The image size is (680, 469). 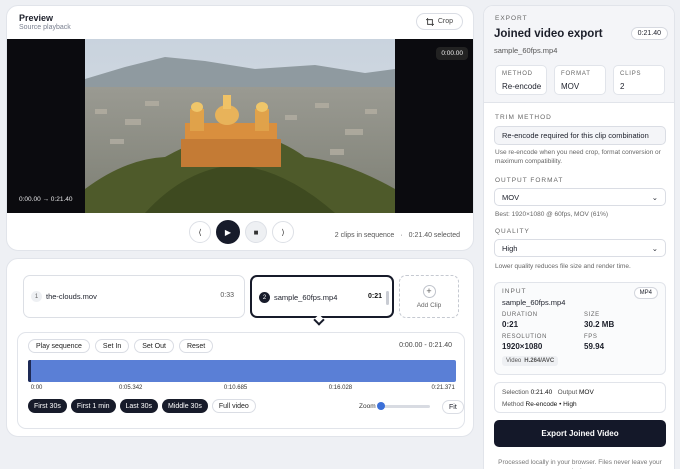 I want to click on playback-status: 2 clips in sequence · 0:21.40 selected, so click(x=397, y=235).